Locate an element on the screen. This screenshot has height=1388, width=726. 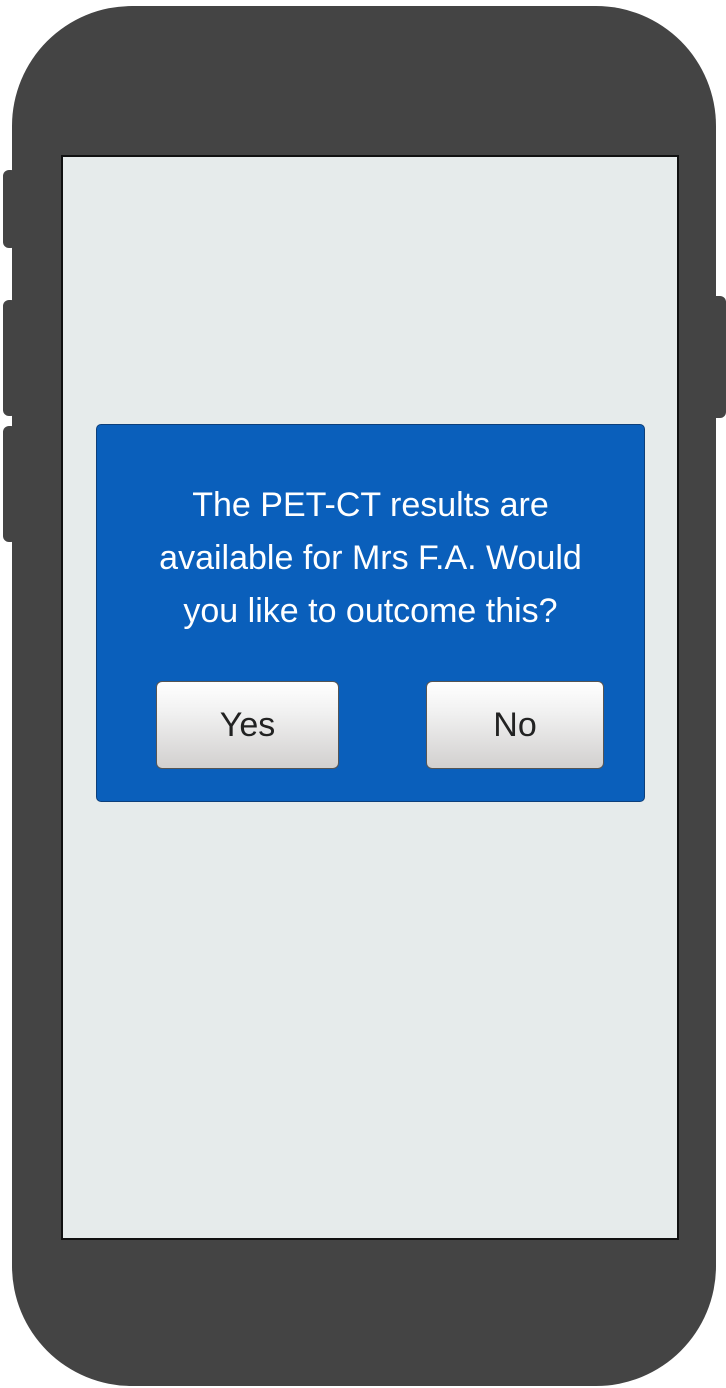
volume-down-button is located at coordinates (10, 484).